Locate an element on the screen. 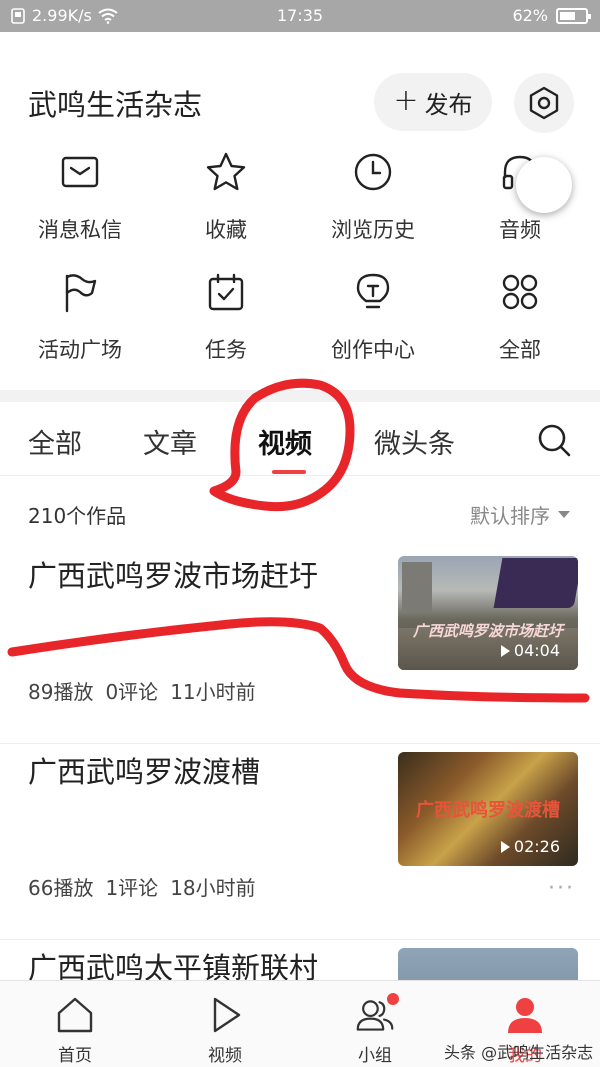 This screenshot has height=1067, width=600. publish-button: + 发布 is located at coordinates (433, 102).